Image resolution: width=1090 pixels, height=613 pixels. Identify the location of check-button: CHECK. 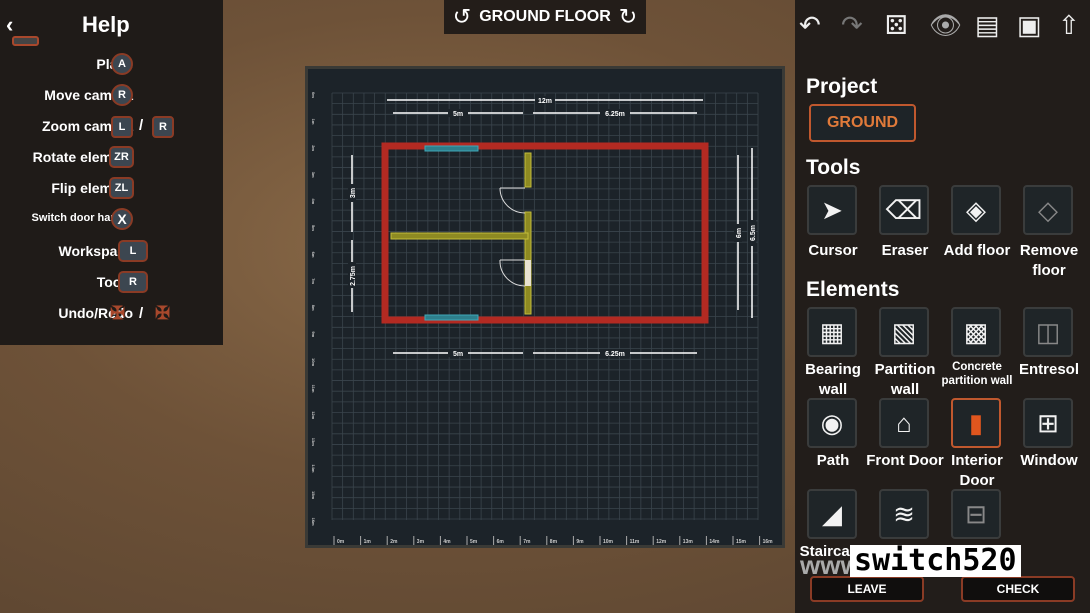
(1018, 589).